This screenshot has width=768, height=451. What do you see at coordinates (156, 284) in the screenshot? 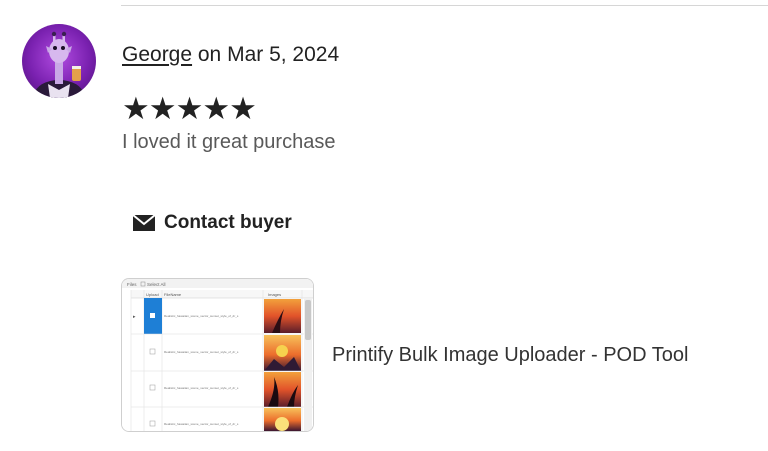
I see `thumb-select-all-label: Select All` at bounding box center [156, 284].